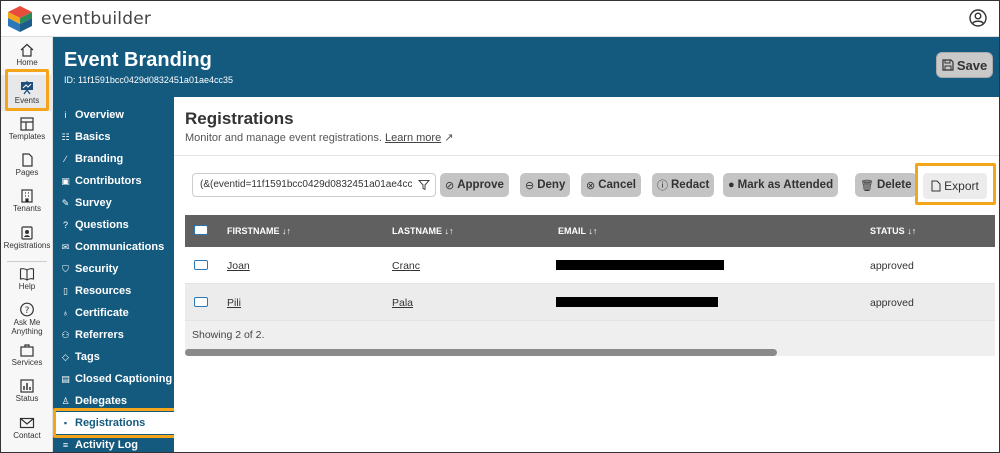 The height and width of the screenshot is (453, 1000). What do you see at coordinates (65, 268) in the screenshot?
I see `shield-icon: ⛉` at bounding box center [65, 268].